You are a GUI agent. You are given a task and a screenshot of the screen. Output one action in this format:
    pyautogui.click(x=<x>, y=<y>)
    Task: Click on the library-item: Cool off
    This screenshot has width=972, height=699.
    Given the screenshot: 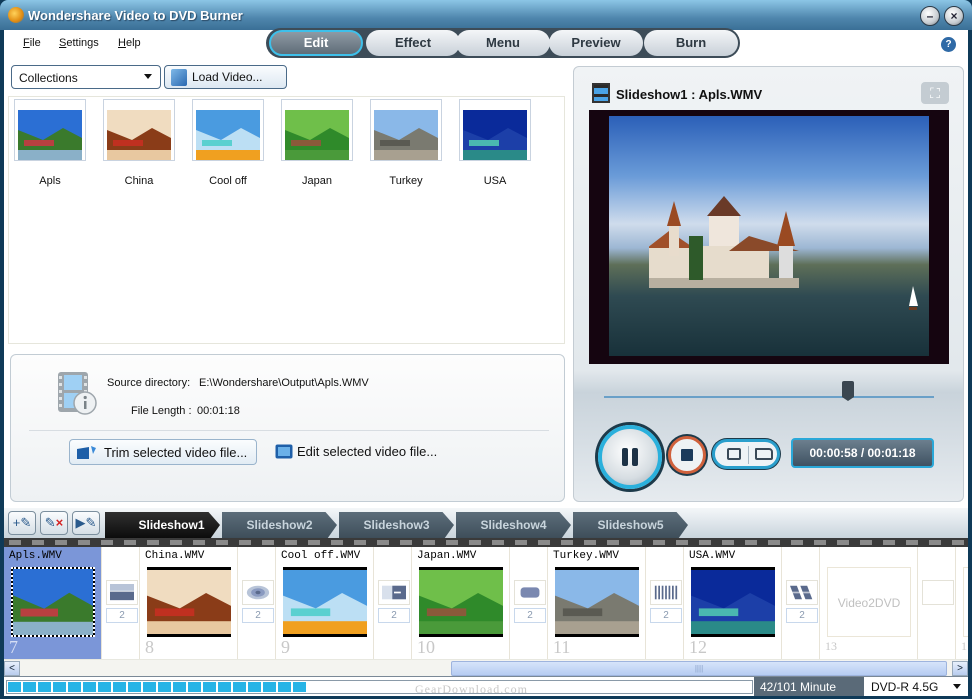 What is the action you would take?
    pyautogui.click(x=228, y=143)
    